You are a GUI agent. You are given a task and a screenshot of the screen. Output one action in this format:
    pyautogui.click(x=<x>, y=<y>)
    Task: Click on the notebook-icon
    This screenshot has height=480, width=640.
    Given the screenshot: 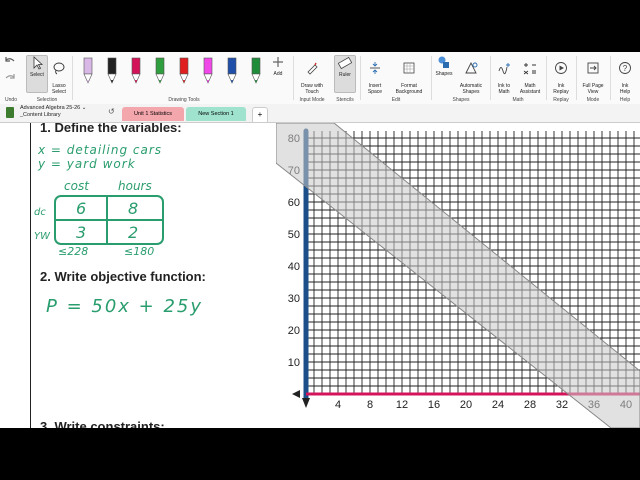 What is the action you would take?
    pyautogui.click(x=10, y=112)
    